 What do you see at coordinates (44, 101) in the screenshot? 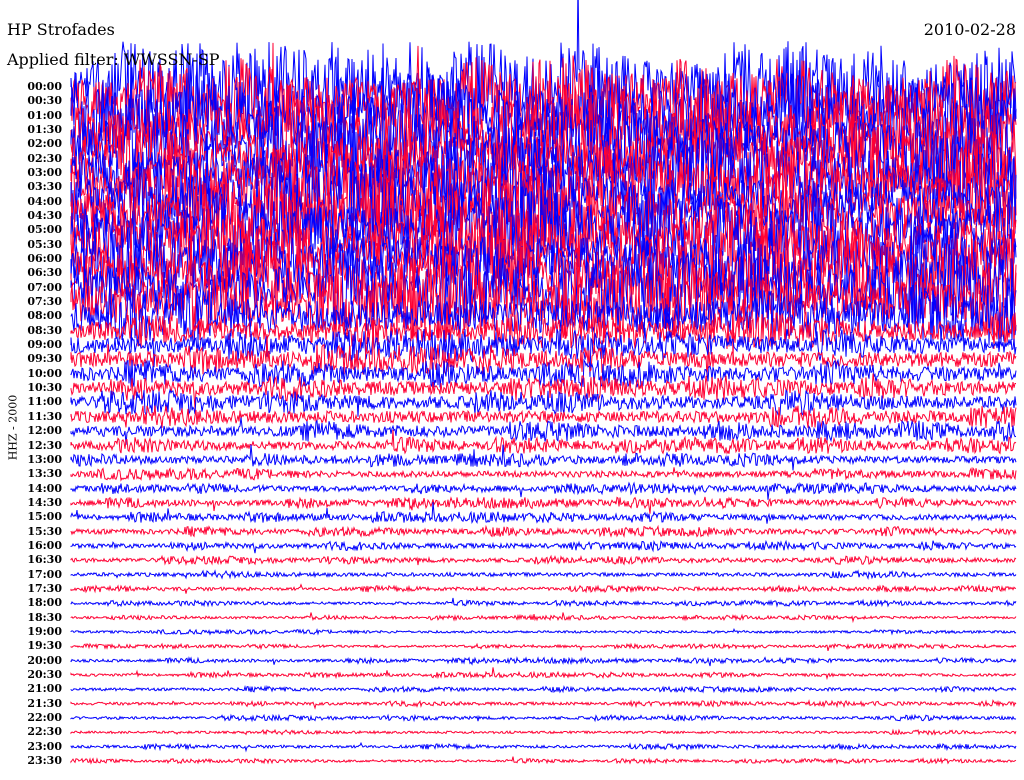
I see `time-label: 00:30` at bounding box center [44, 101].